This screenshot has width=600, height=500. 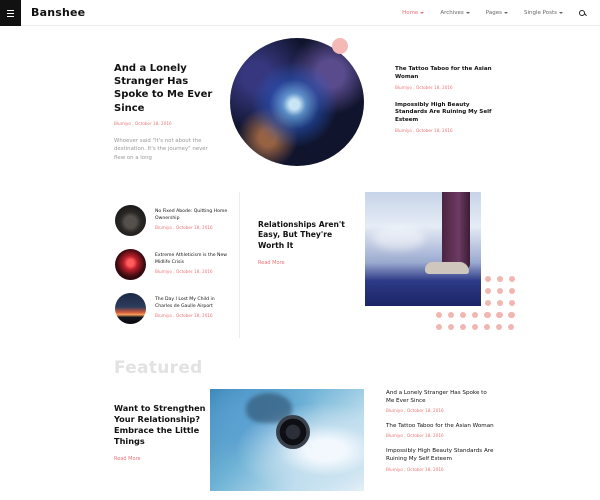 What do you see at coordinates (441, 426) in the screenshot?
I see `featured-side-title: The Tattoo Taboo for the Asian Woman` at bounding box center [441, 426].